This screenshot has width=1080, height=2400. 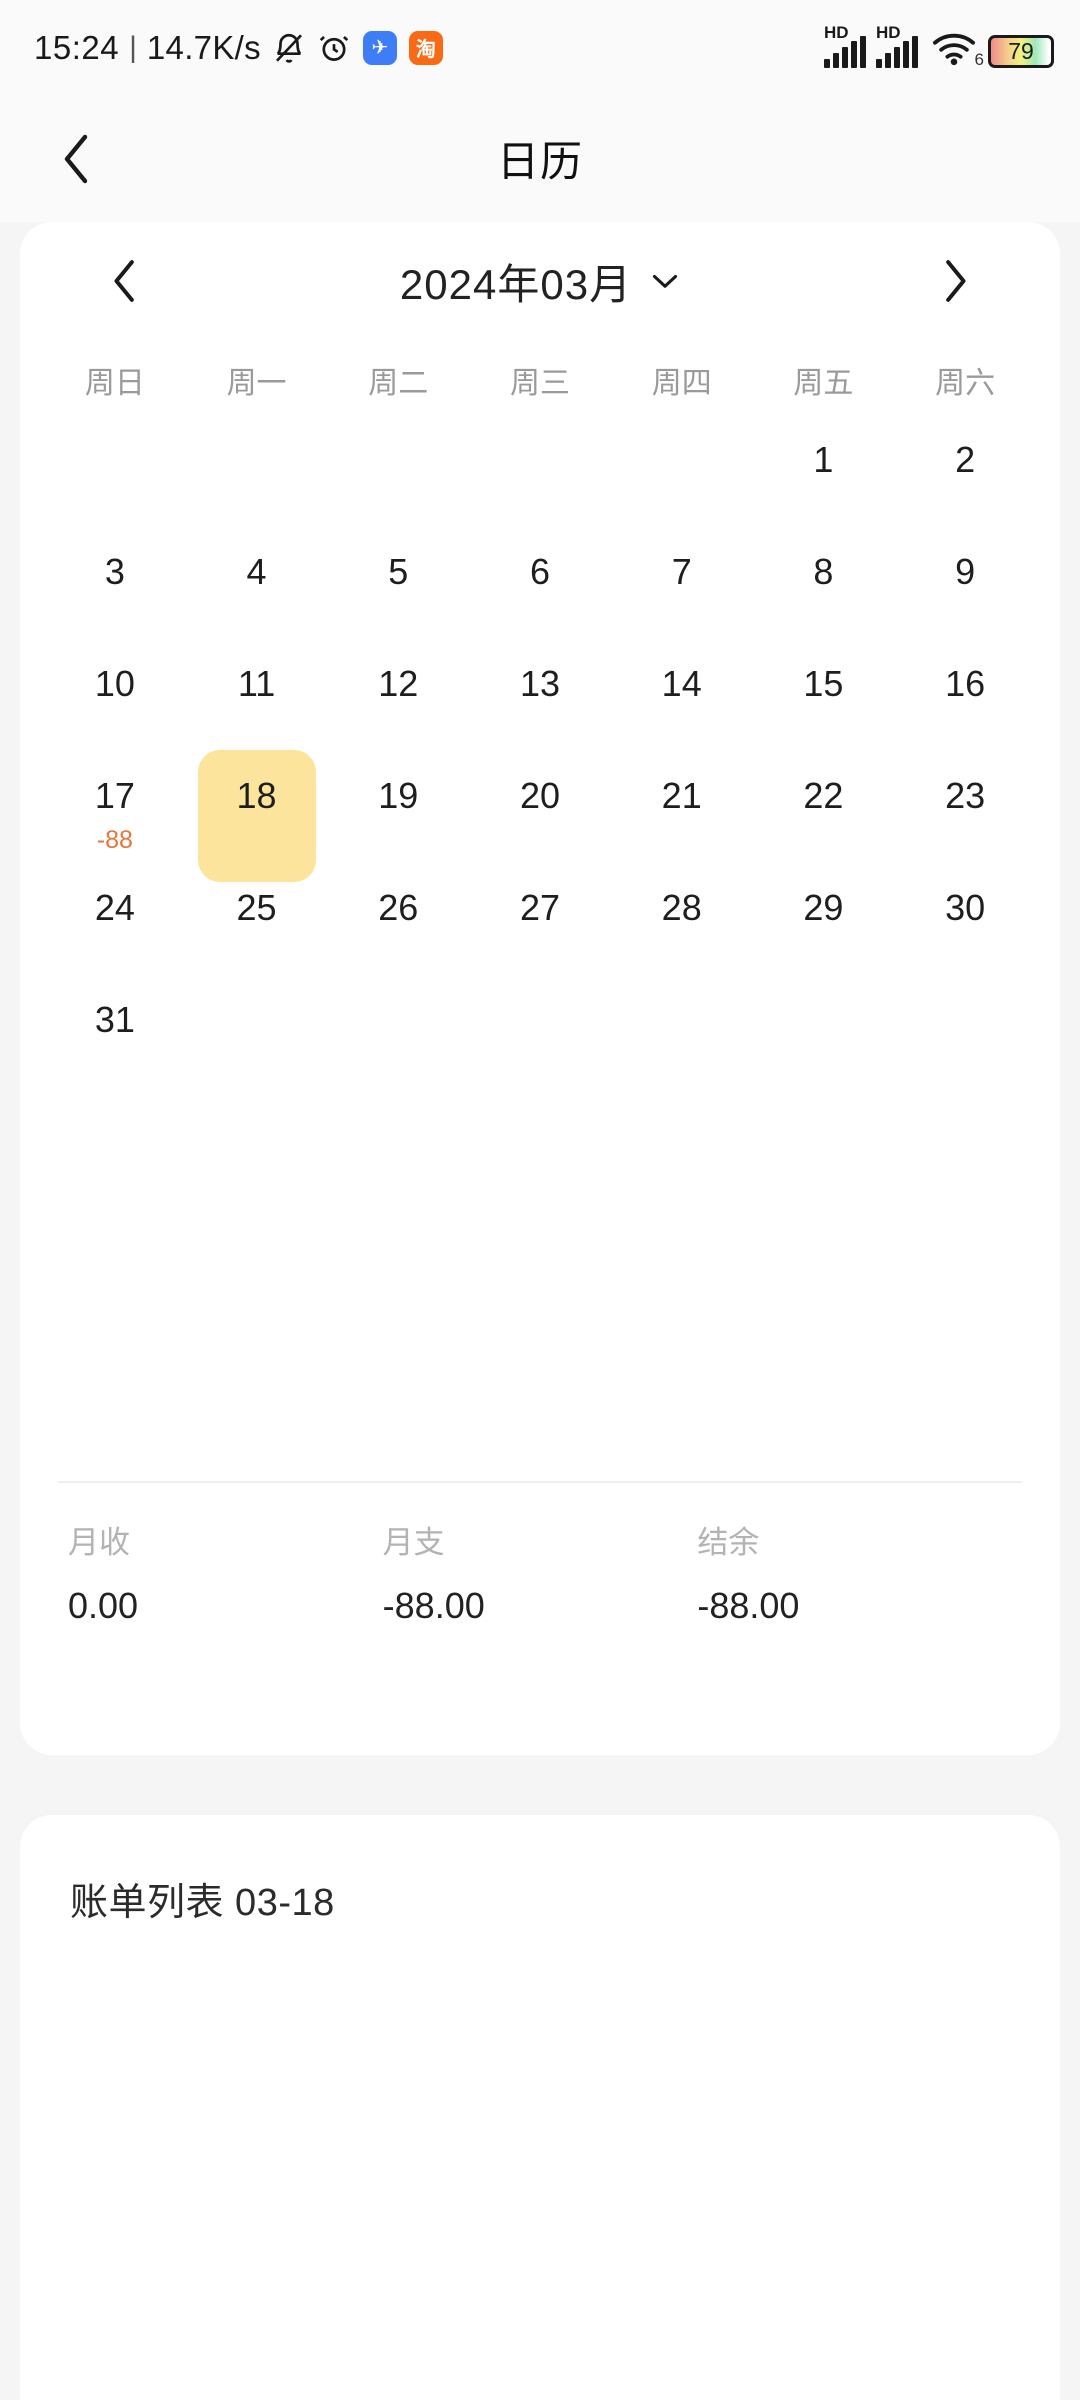 I want to click on day-number: 28, so click(x=681, y=907).